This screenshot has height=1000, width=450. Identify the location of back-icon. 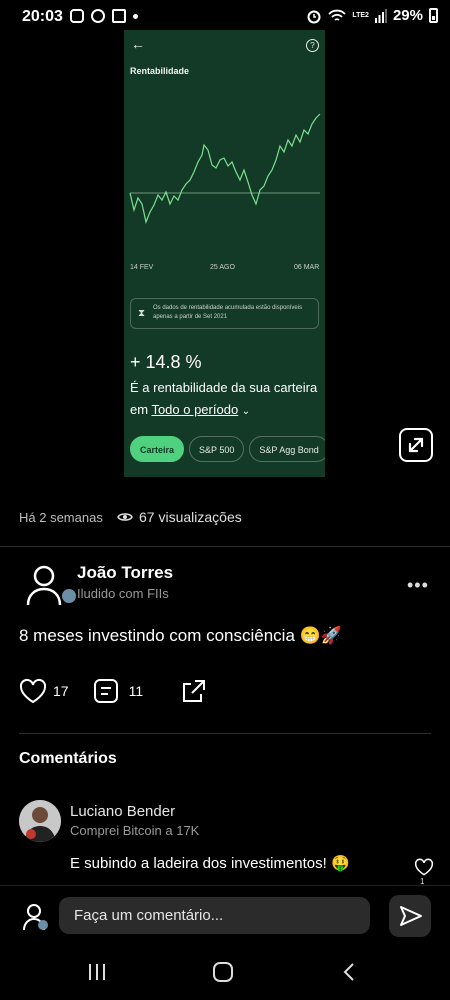
(350, 972).